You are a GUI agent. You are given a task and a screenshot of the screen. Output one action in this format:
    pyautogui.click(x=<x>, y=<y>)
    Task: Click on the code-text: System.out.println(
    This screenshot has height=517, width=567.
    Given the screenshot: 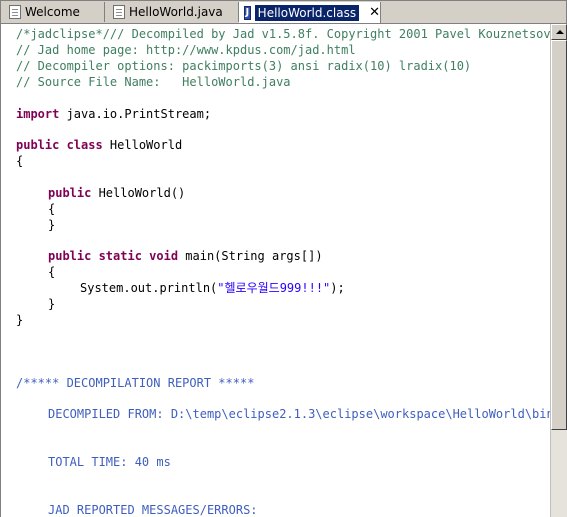 What is the action you would take?
    pyautogui.click(x=149, y=288)
    